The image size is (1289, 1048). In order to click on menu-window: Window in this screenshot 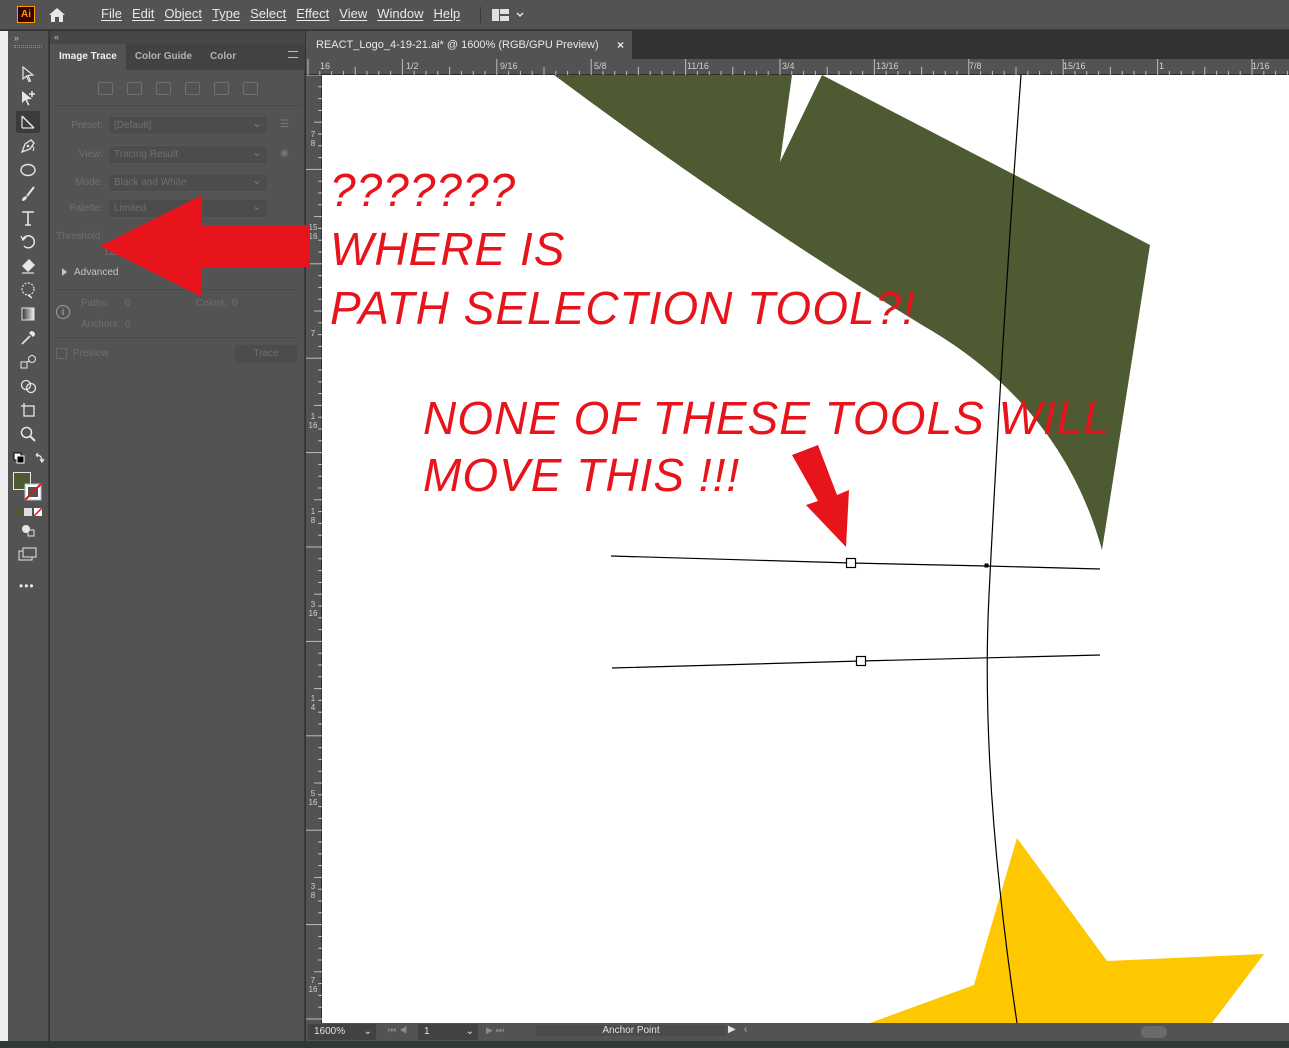, I will do `click(400, 15)`.